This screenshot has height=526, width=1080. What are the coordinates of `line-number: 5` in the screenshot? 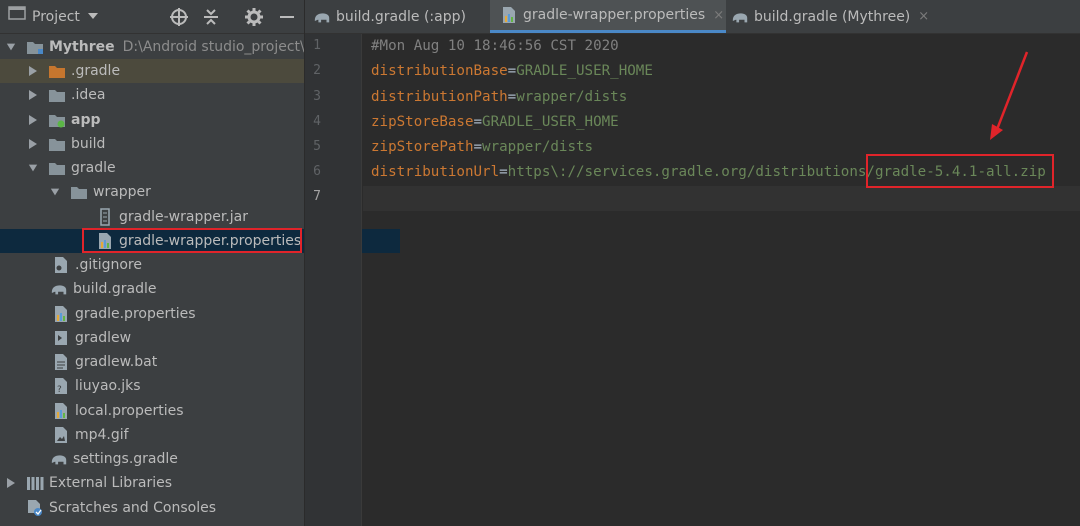 It's located at (317, 146).